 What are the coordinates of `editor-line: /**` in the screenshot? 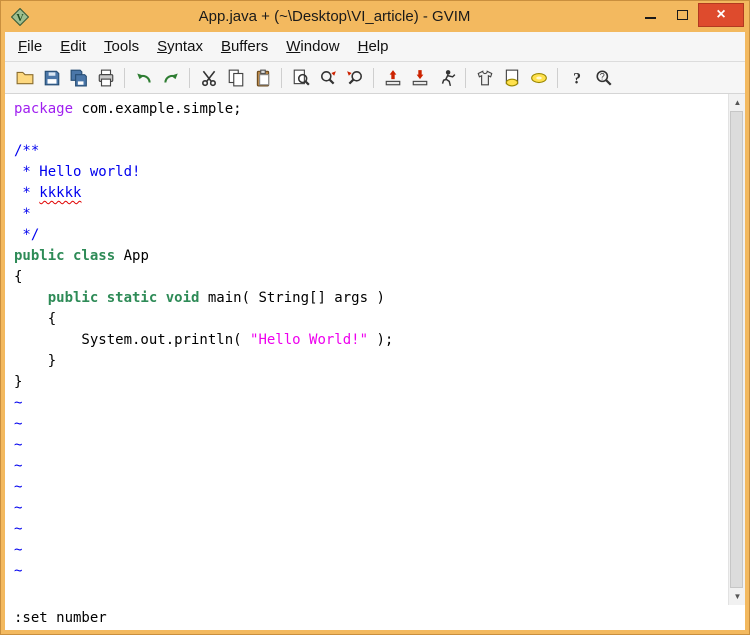 It's located at (368, 151).